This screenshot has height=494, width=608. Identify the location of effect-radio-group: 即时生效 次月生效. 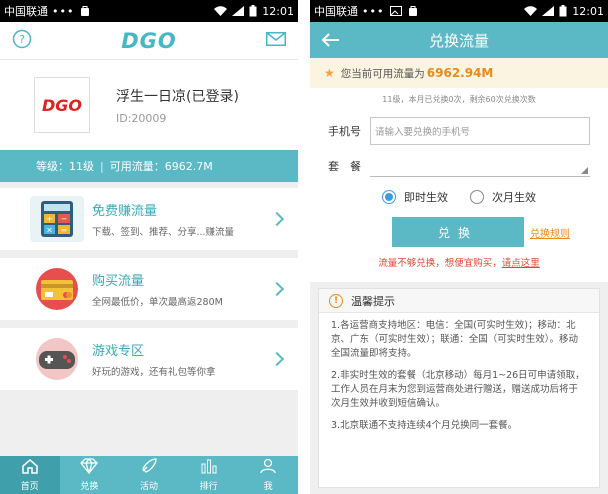
(459, 197).